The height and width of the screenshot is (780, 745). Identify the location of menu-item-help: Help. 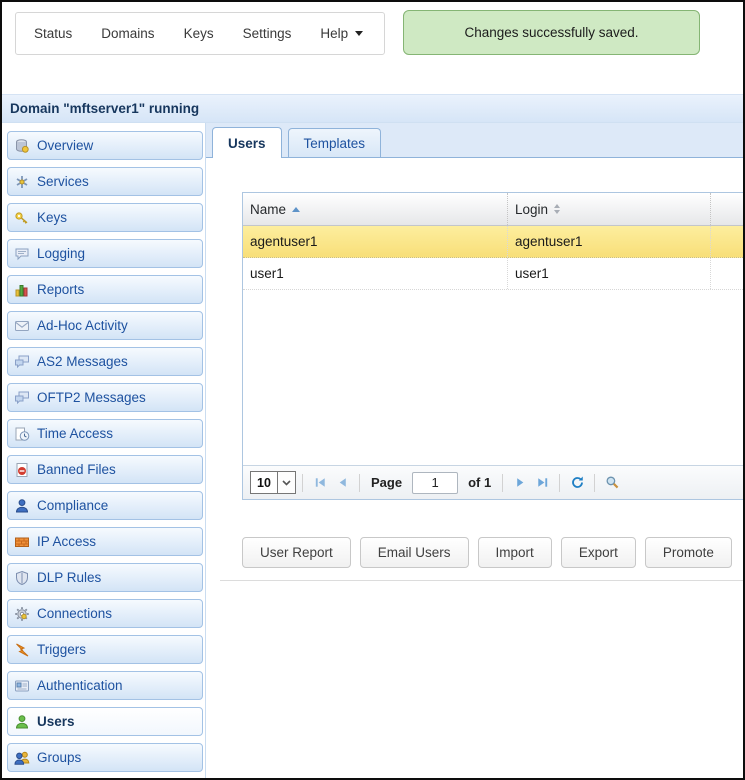
(342, 33).